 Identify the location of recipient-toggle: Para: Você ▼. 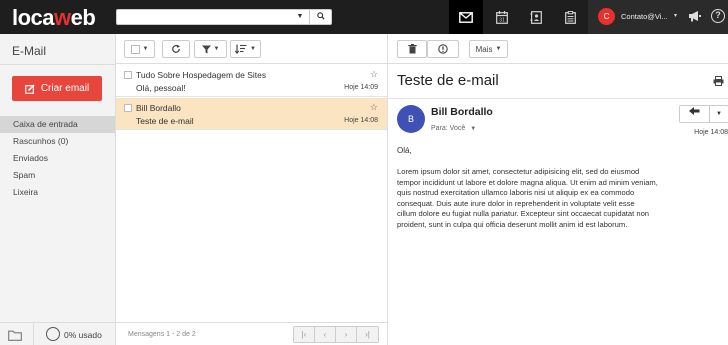
(453, 128).